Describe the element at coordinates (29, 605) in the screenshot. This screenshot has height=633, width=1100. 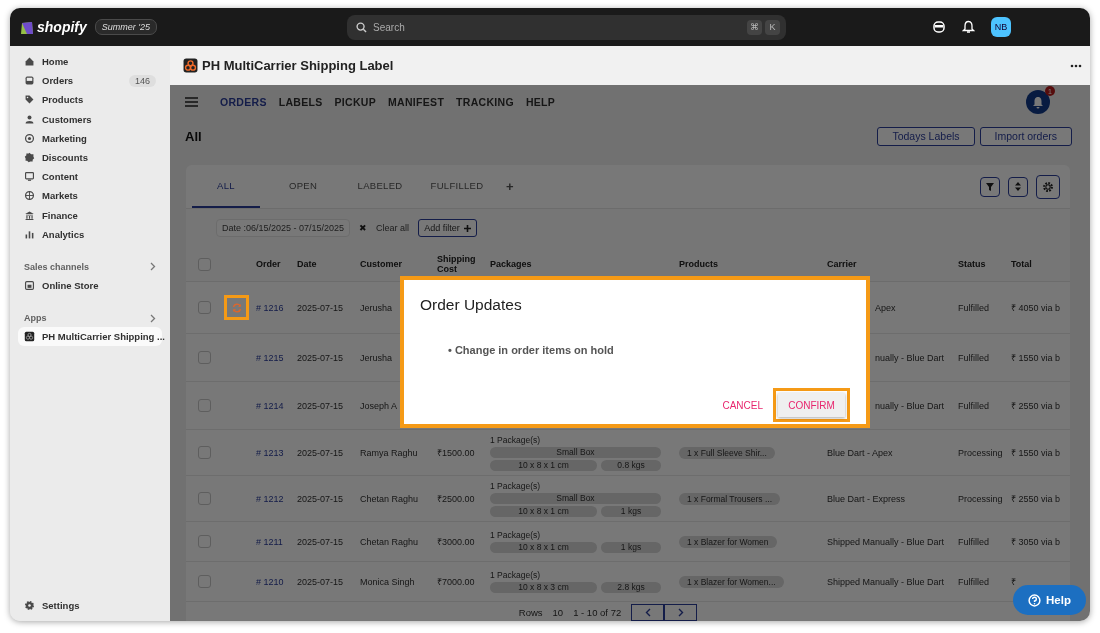
I see `gear-icon` at that location.